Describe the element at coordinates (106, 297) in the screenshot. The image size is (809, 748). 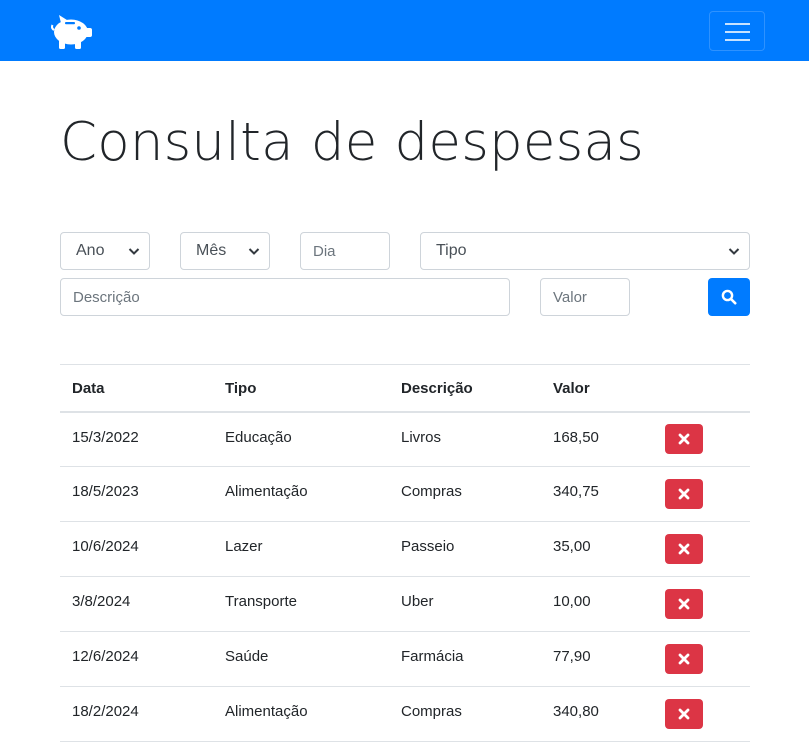
I see `descricao-placeholder: Descrição` at that location.